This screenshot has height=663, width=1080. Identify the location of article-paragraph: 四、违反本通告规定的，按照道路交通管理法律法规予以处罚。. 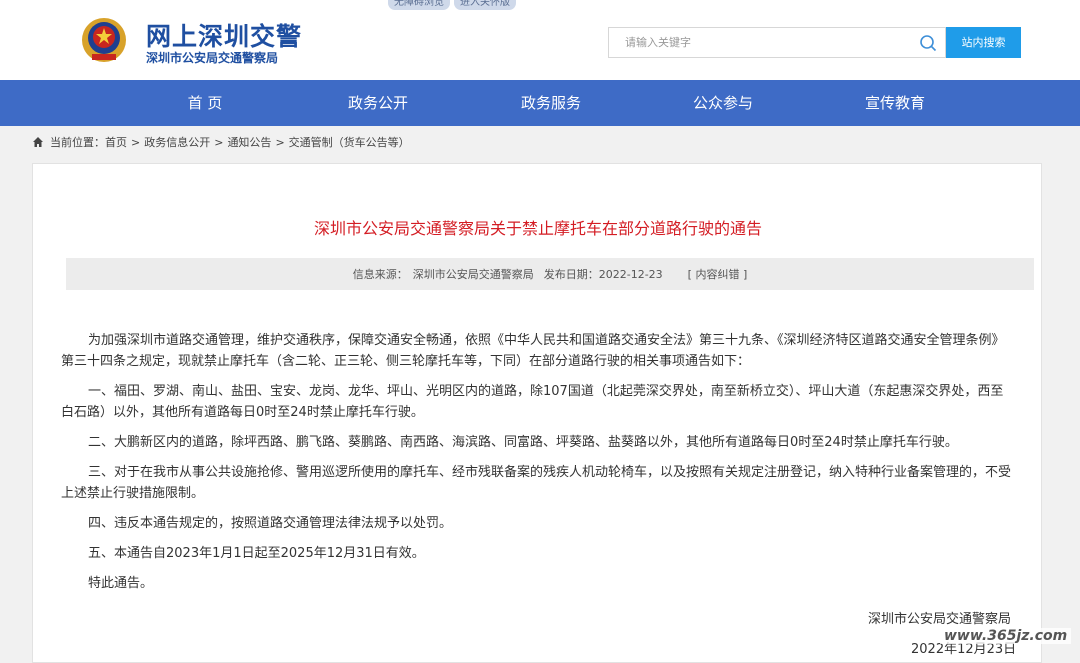
(270, 523).